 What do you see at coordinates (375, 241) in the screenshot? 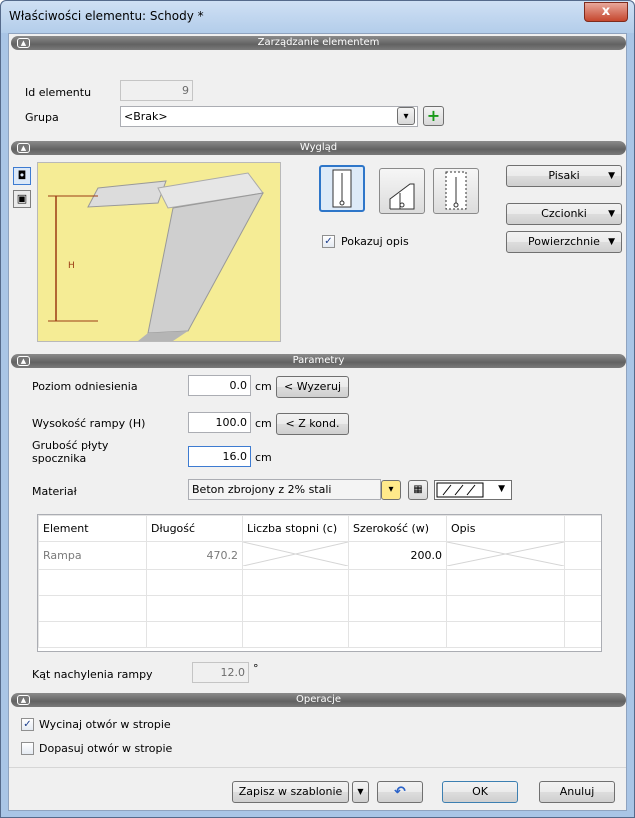
I see `show-desc-label: Pokazuj opis` at bounding box center [375, 241].